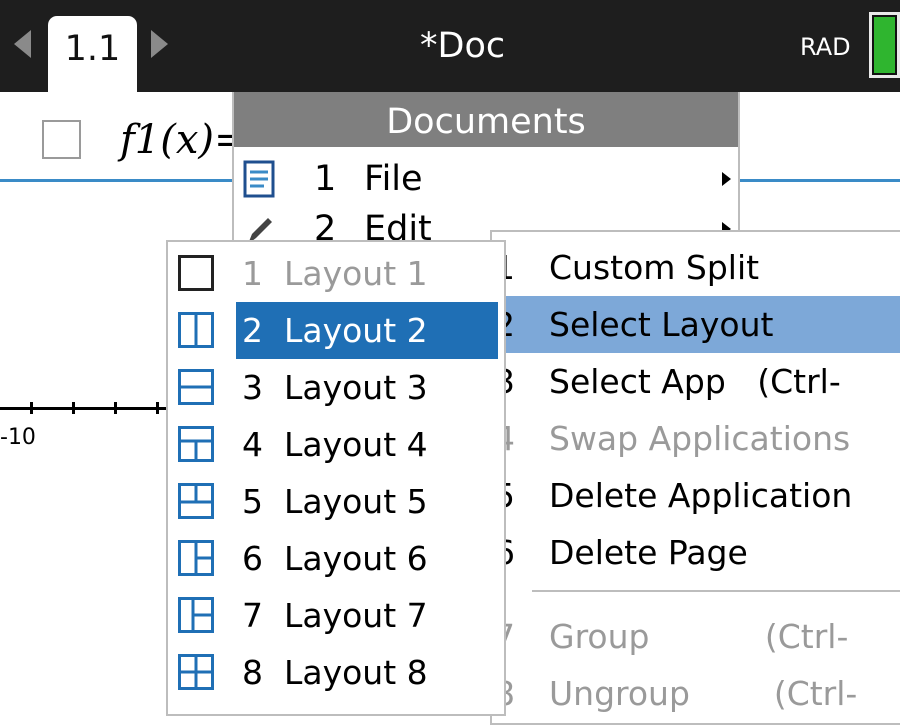 This screenshot has width=900, height=725. What do you see at coordinates (661, 324) in the screenshot?
I see `menu-item-label: Select Layout` at bounding box center [661, 324].